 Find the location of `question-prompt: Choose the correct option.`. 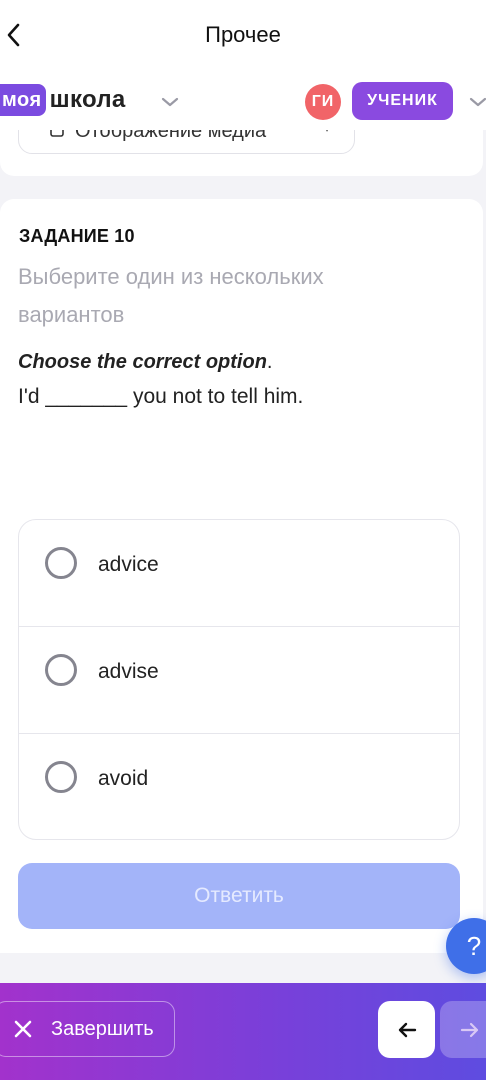

question-prompt: Choose the correct option. is located at coordinates (145, 362).